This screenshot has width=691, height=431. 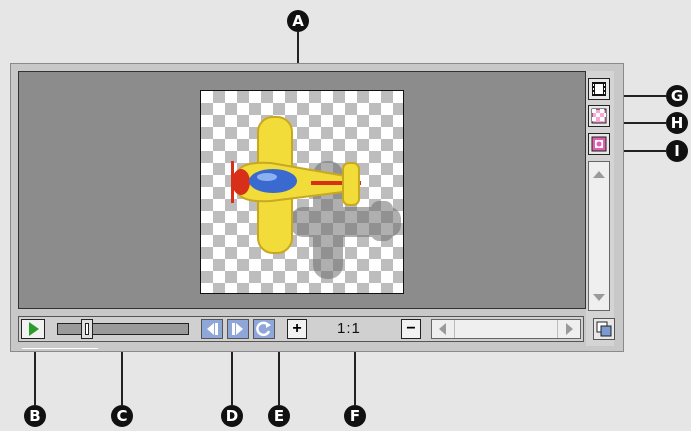 I want to click on step-backward-button, so click(x=212, y=329).